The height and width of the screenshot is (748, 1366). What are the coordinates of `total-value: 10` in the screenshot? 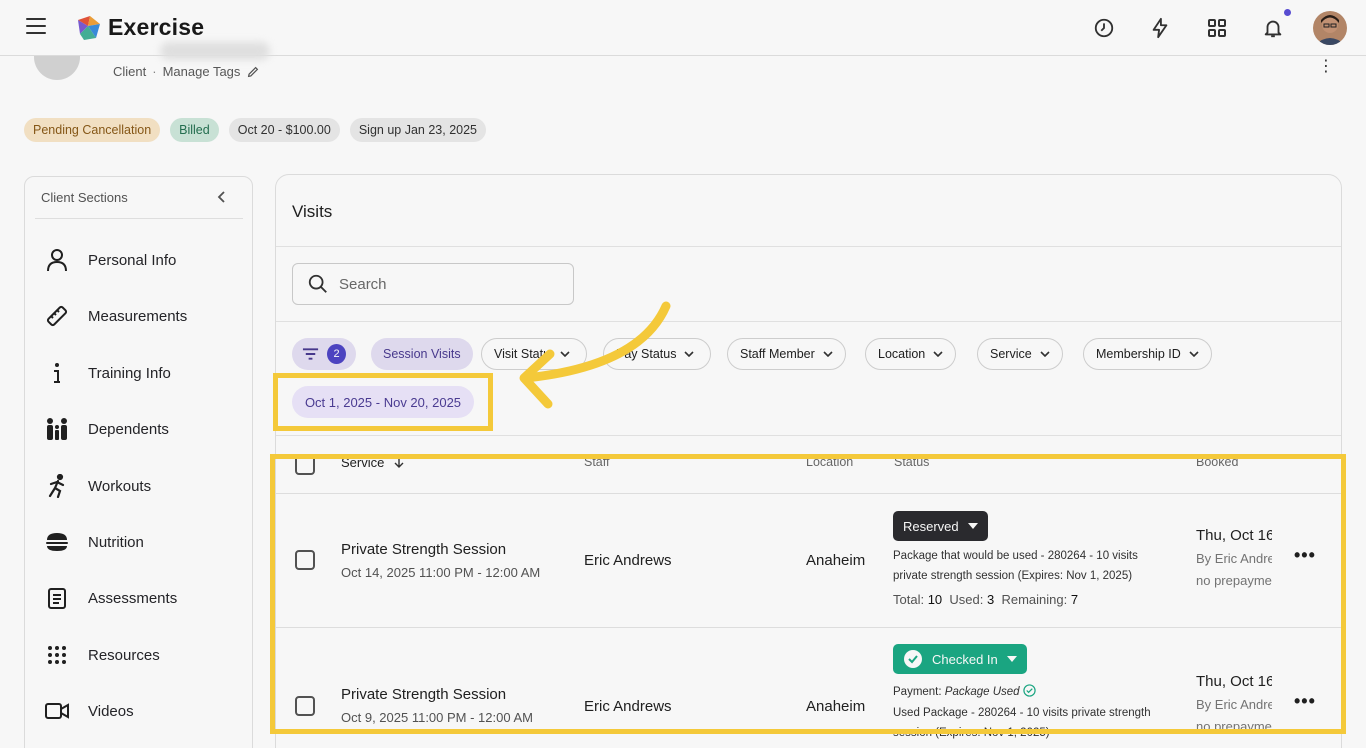 It's located at (935, 599).